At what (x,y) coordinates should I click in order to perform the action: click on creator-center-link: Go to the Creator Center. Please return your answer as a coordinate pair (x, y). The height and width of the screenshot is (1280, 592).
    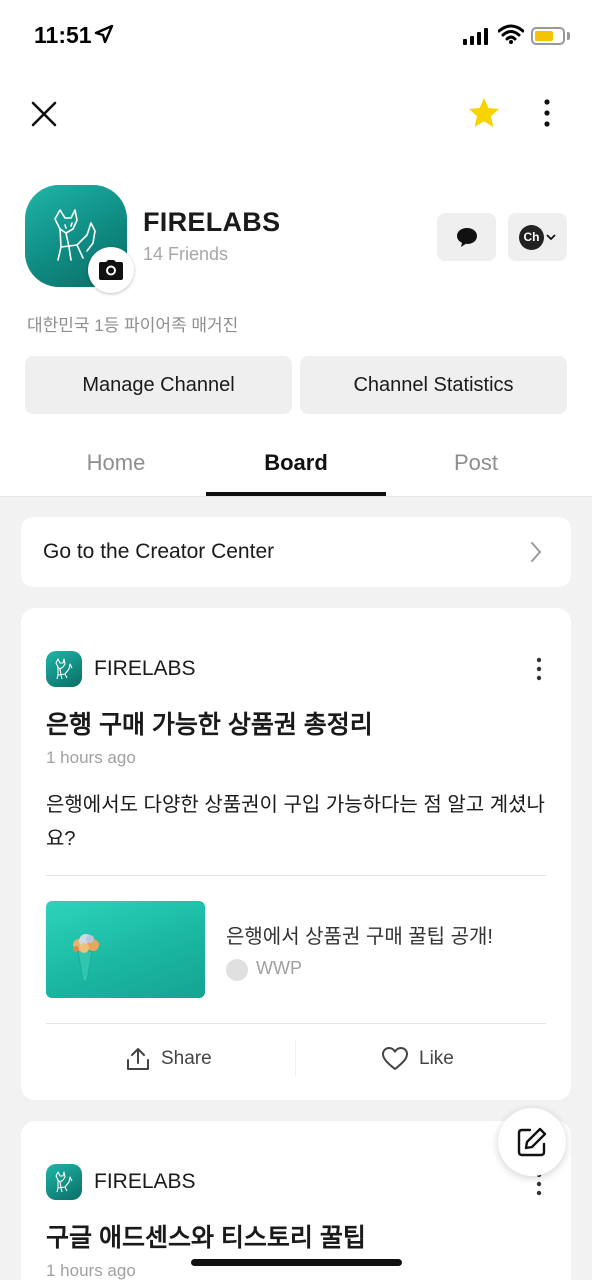
    Looking at the image, I should click on (296, 552).